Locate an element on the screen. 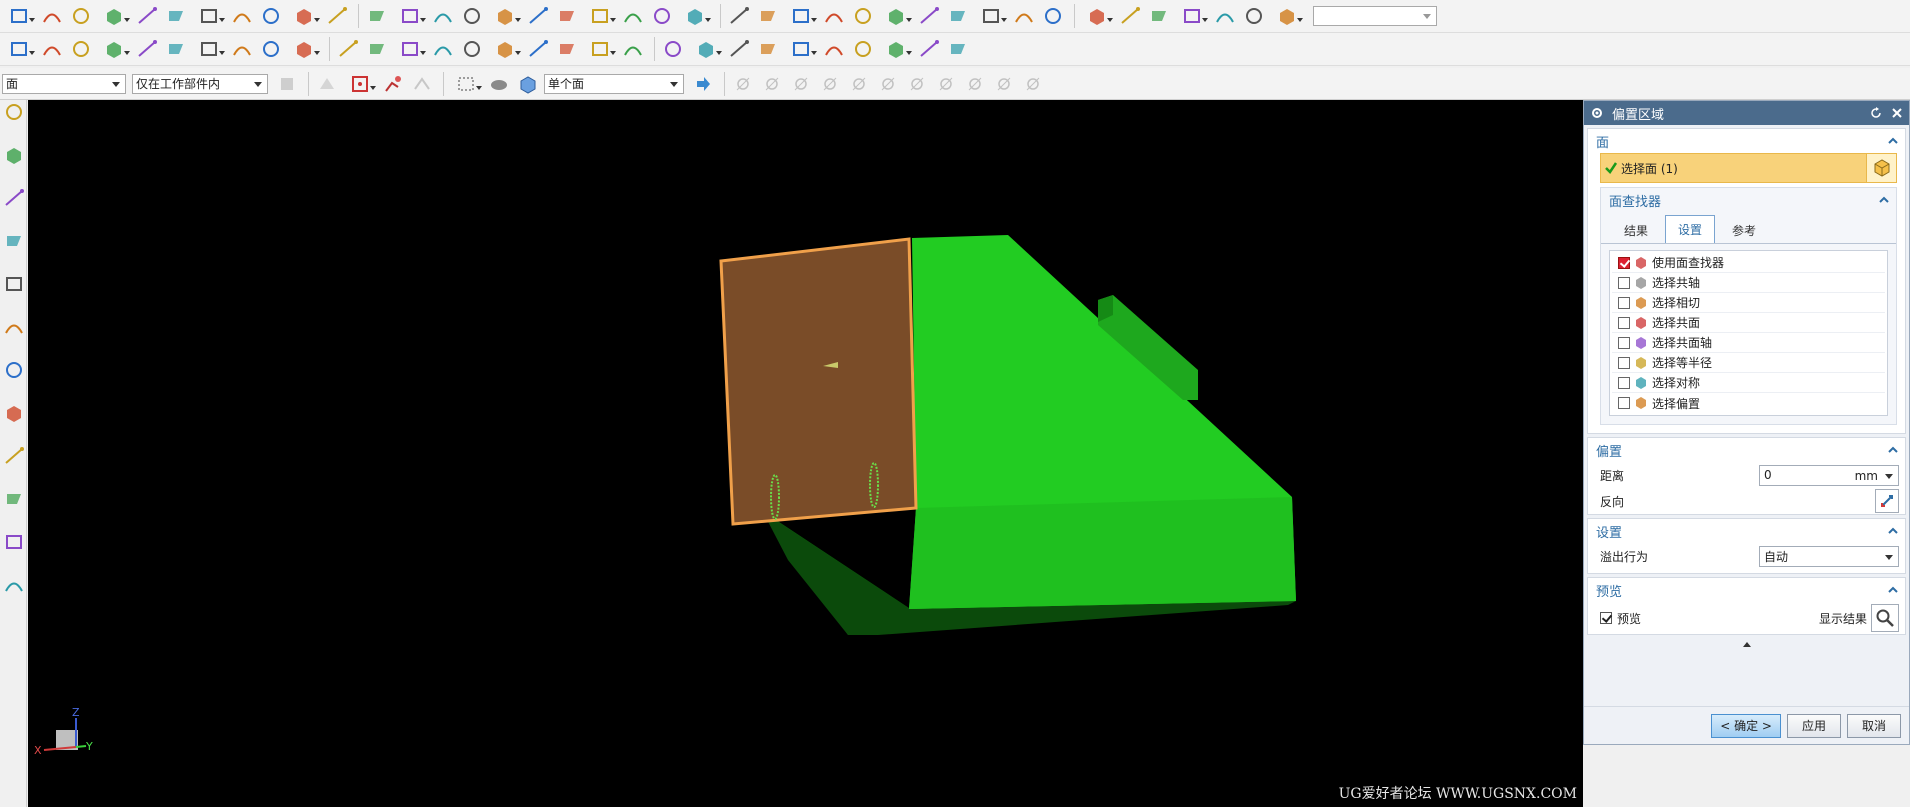  sketch-icon is located at coordinates (19, 16).